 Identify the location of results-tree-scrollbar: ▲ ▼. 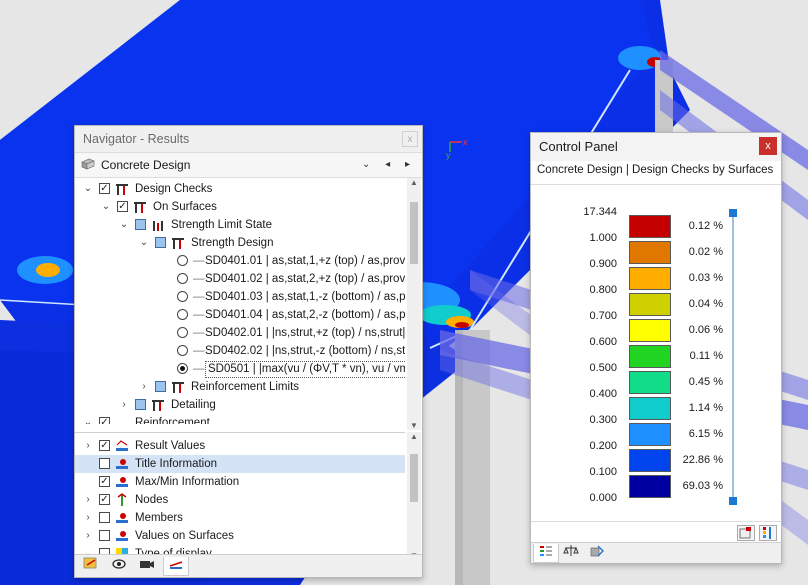
(414, 304).